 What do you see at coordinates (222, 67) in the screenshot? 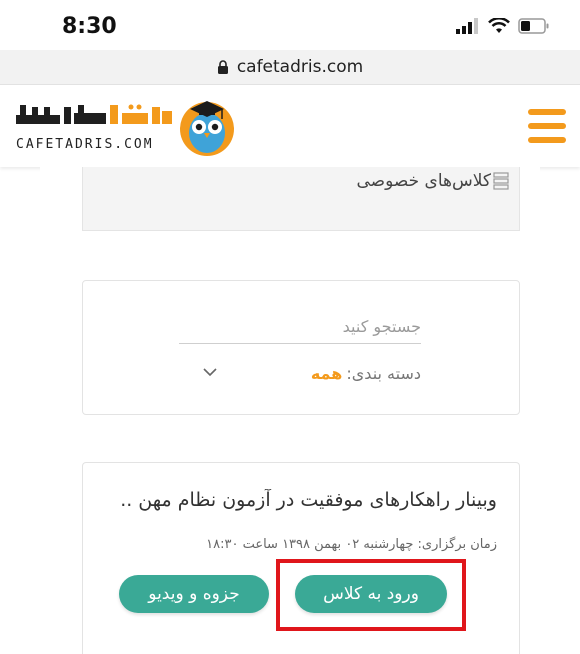
I see `lock-icon` at bounding box center [222, 67].